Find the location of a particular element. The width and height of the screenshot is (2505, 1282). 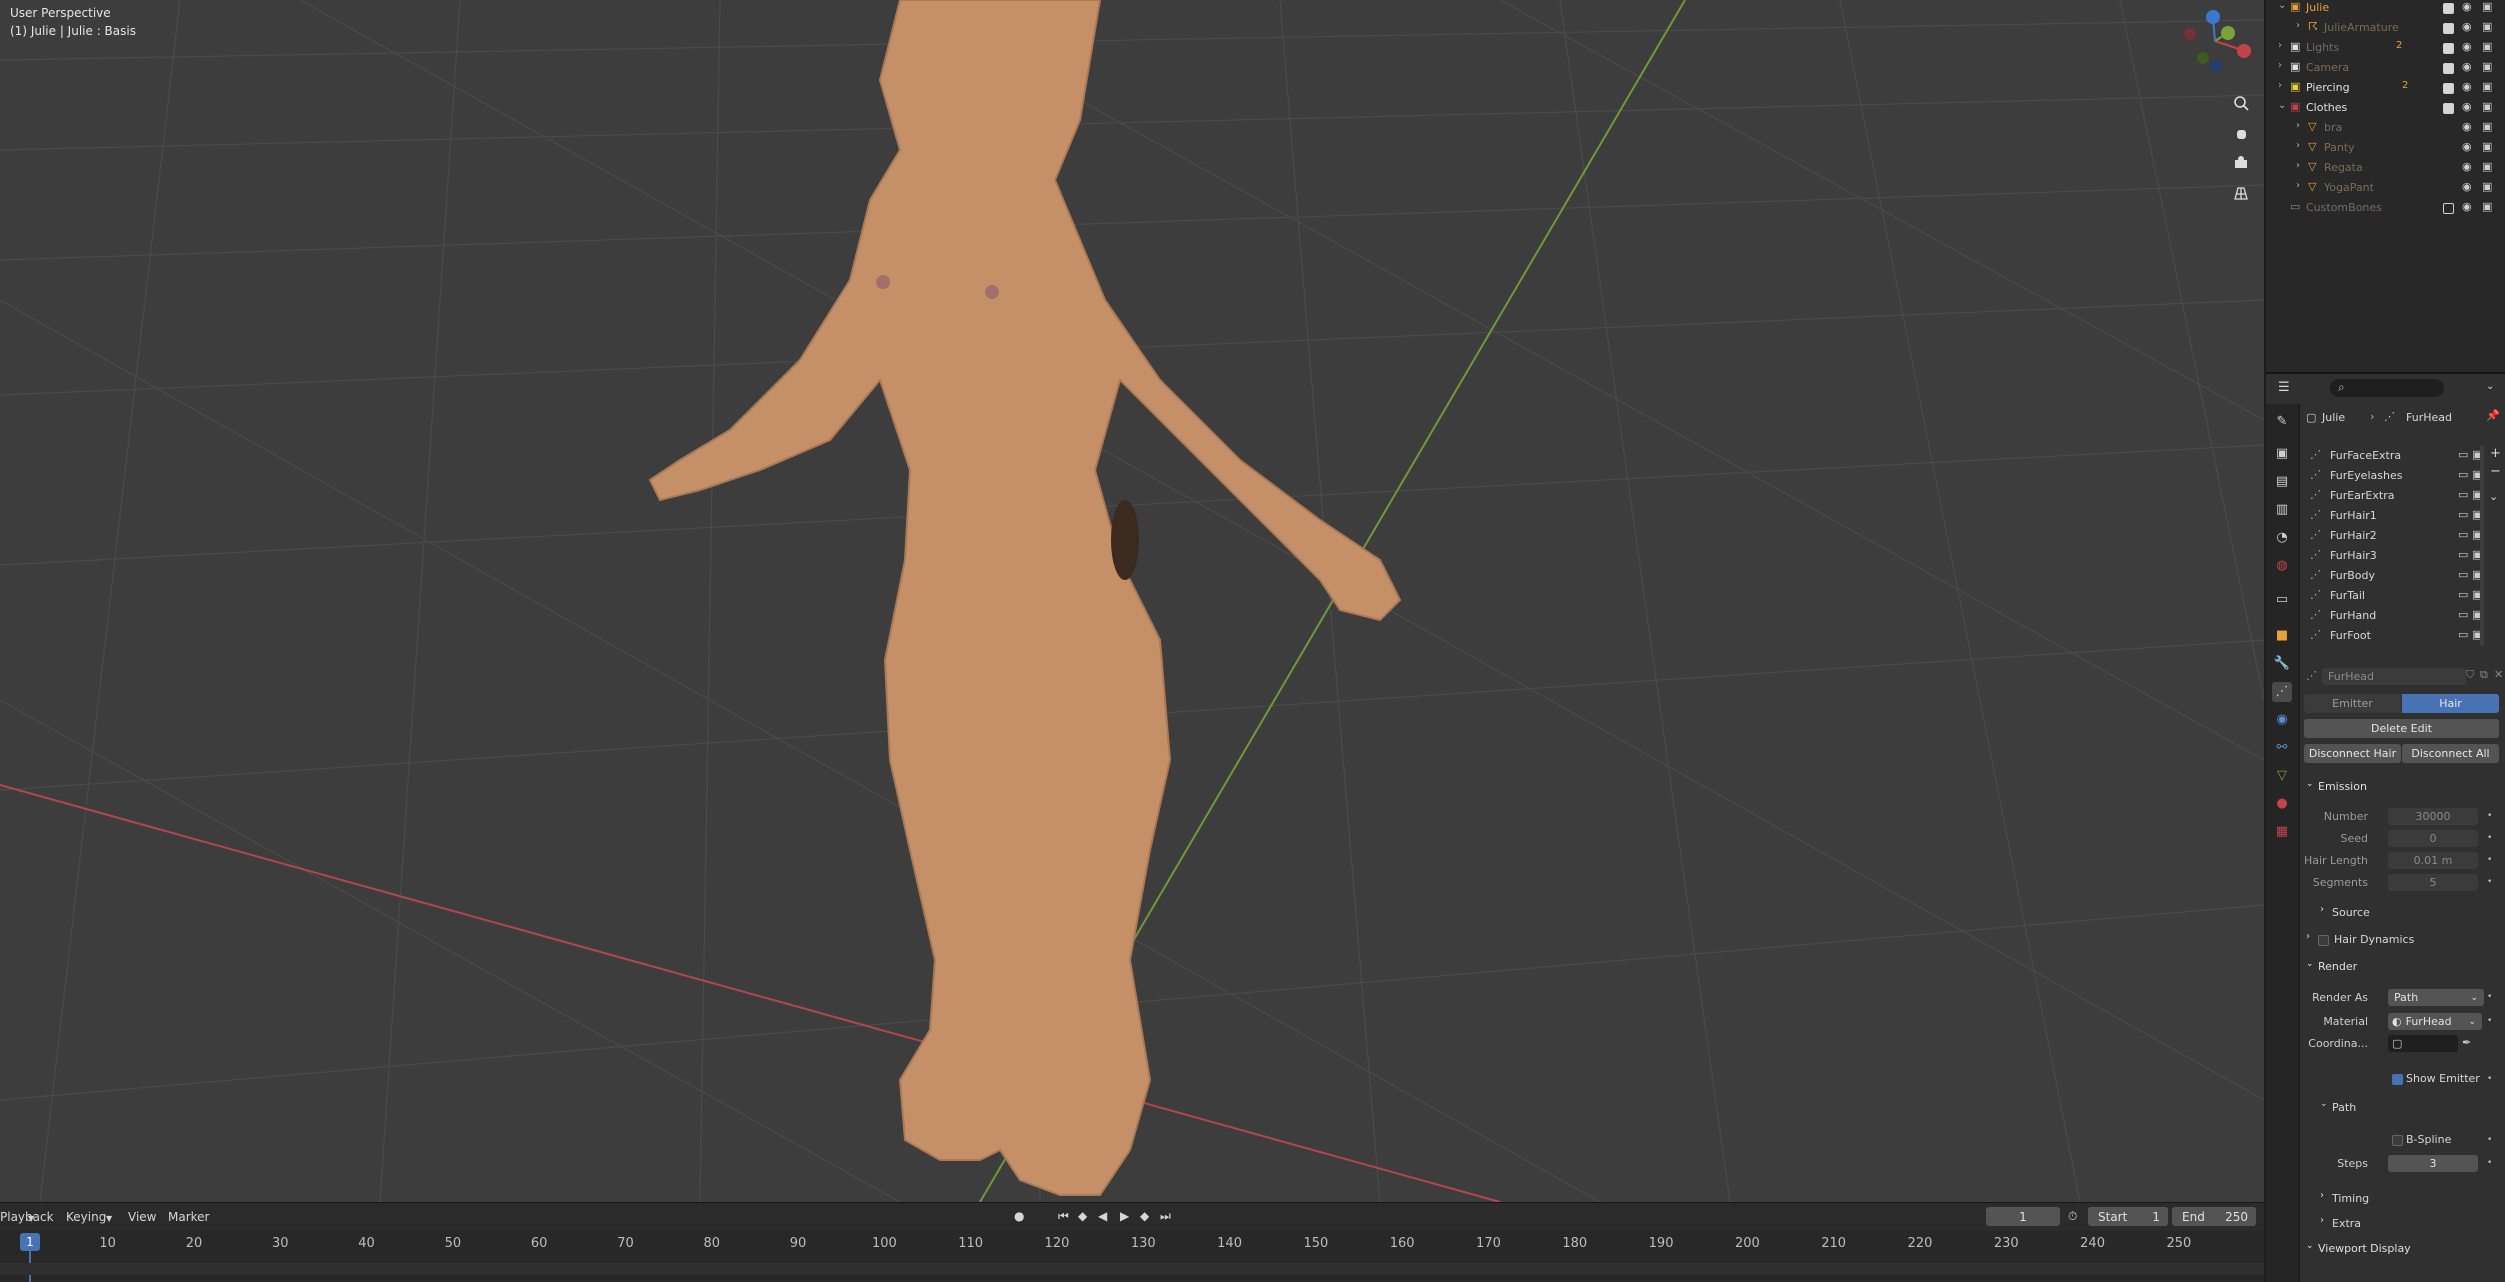

outliner-row: › ▽ Regata ◉ ▣ is located at coordinates (2385, 168).